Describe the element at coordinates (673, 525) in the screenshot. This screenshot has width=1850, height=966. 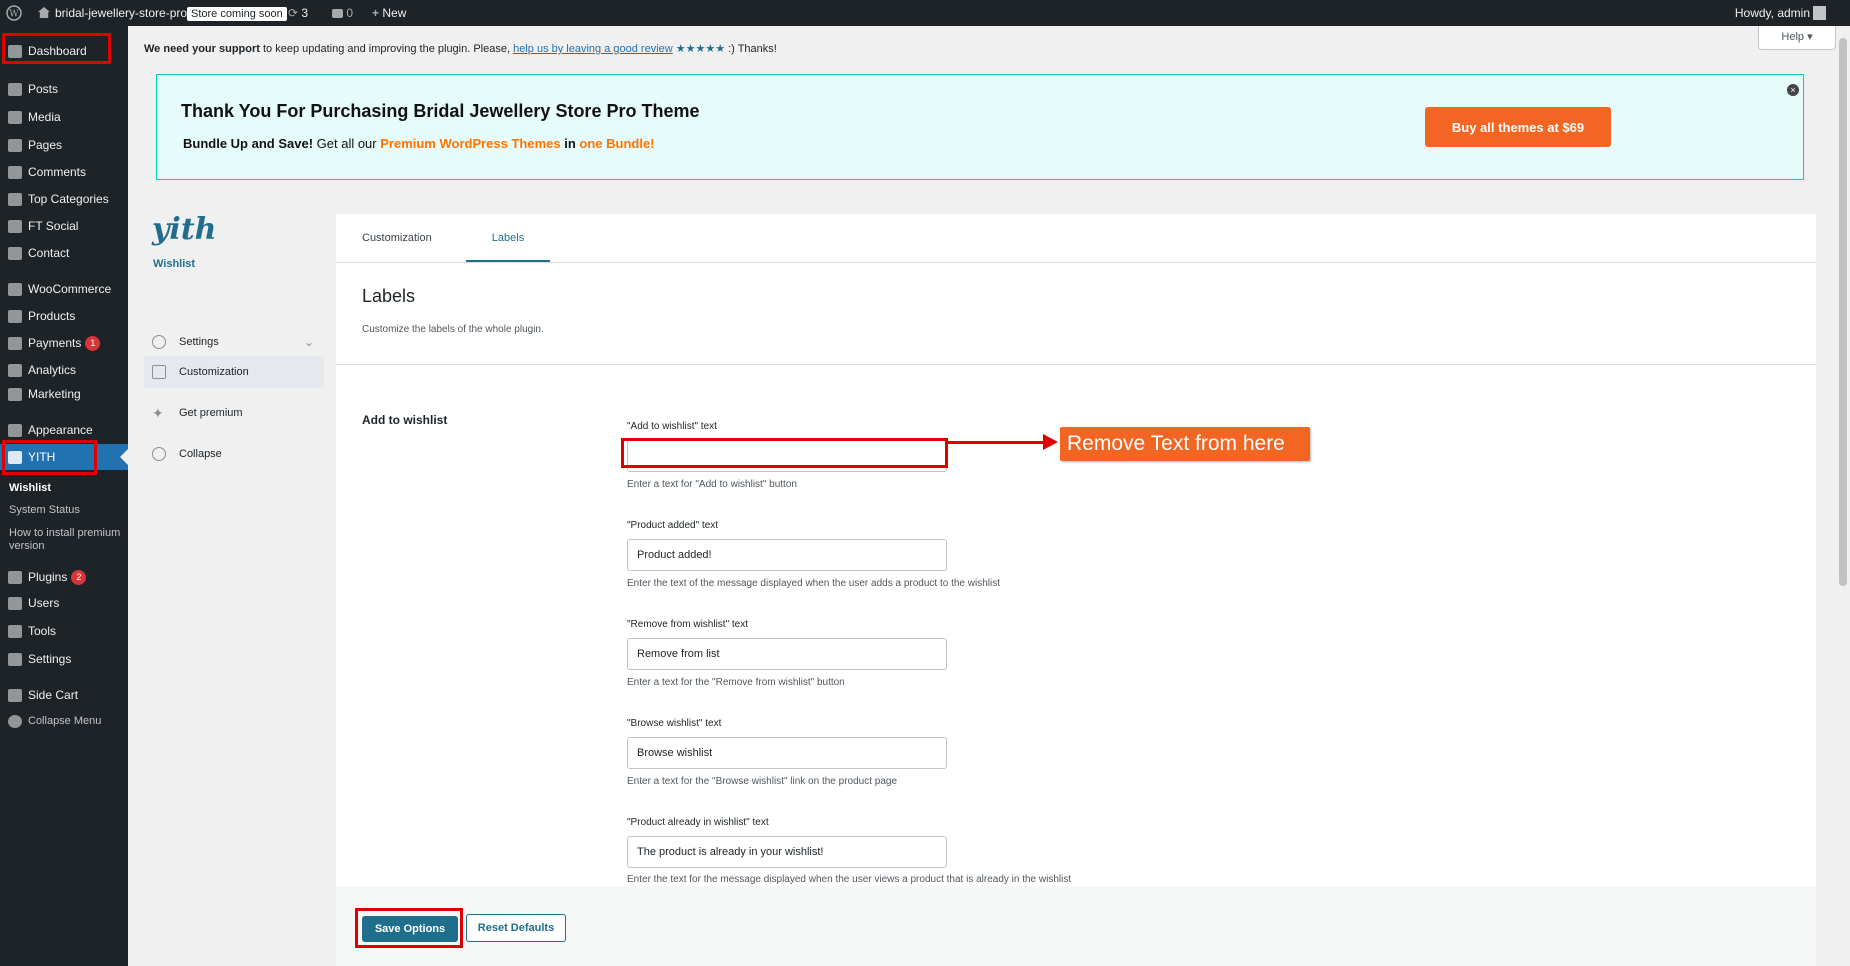
I see `field-label-product-added: "Product added" text` at that location.